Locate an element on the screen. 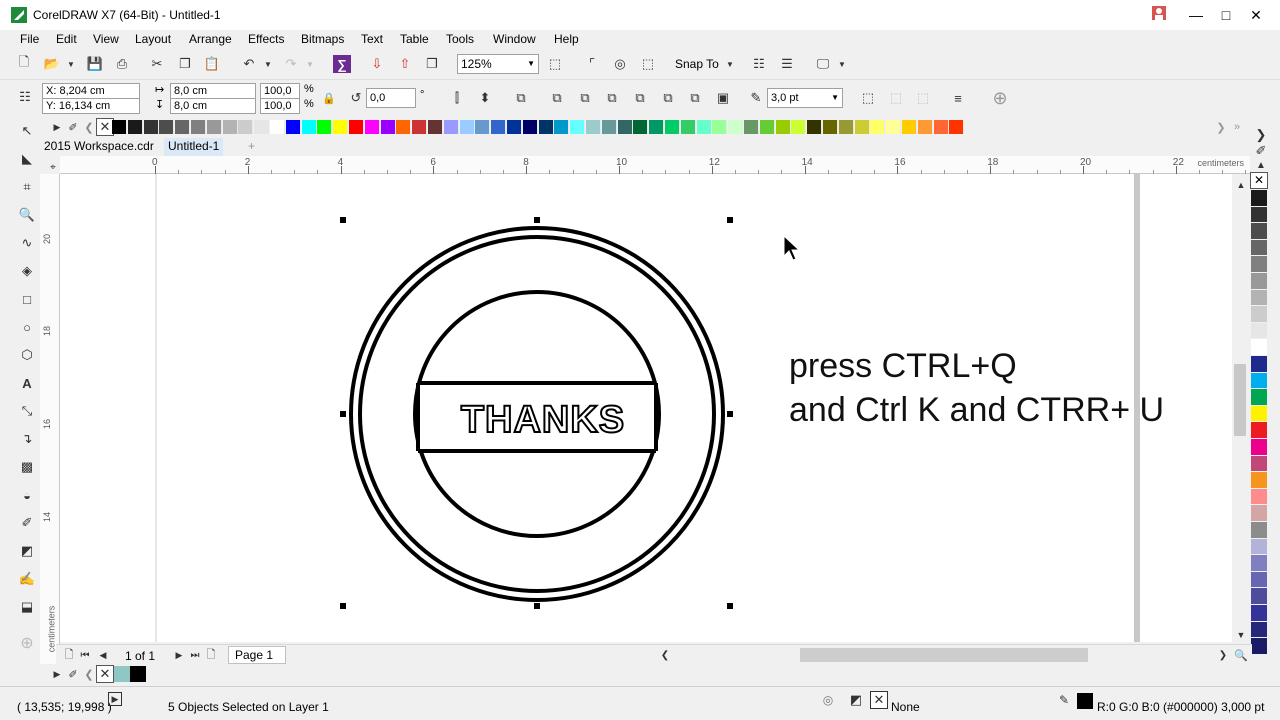 The width and height of the screenshot is (1280, 720). handle-mr is located at coordinates (730, 414).